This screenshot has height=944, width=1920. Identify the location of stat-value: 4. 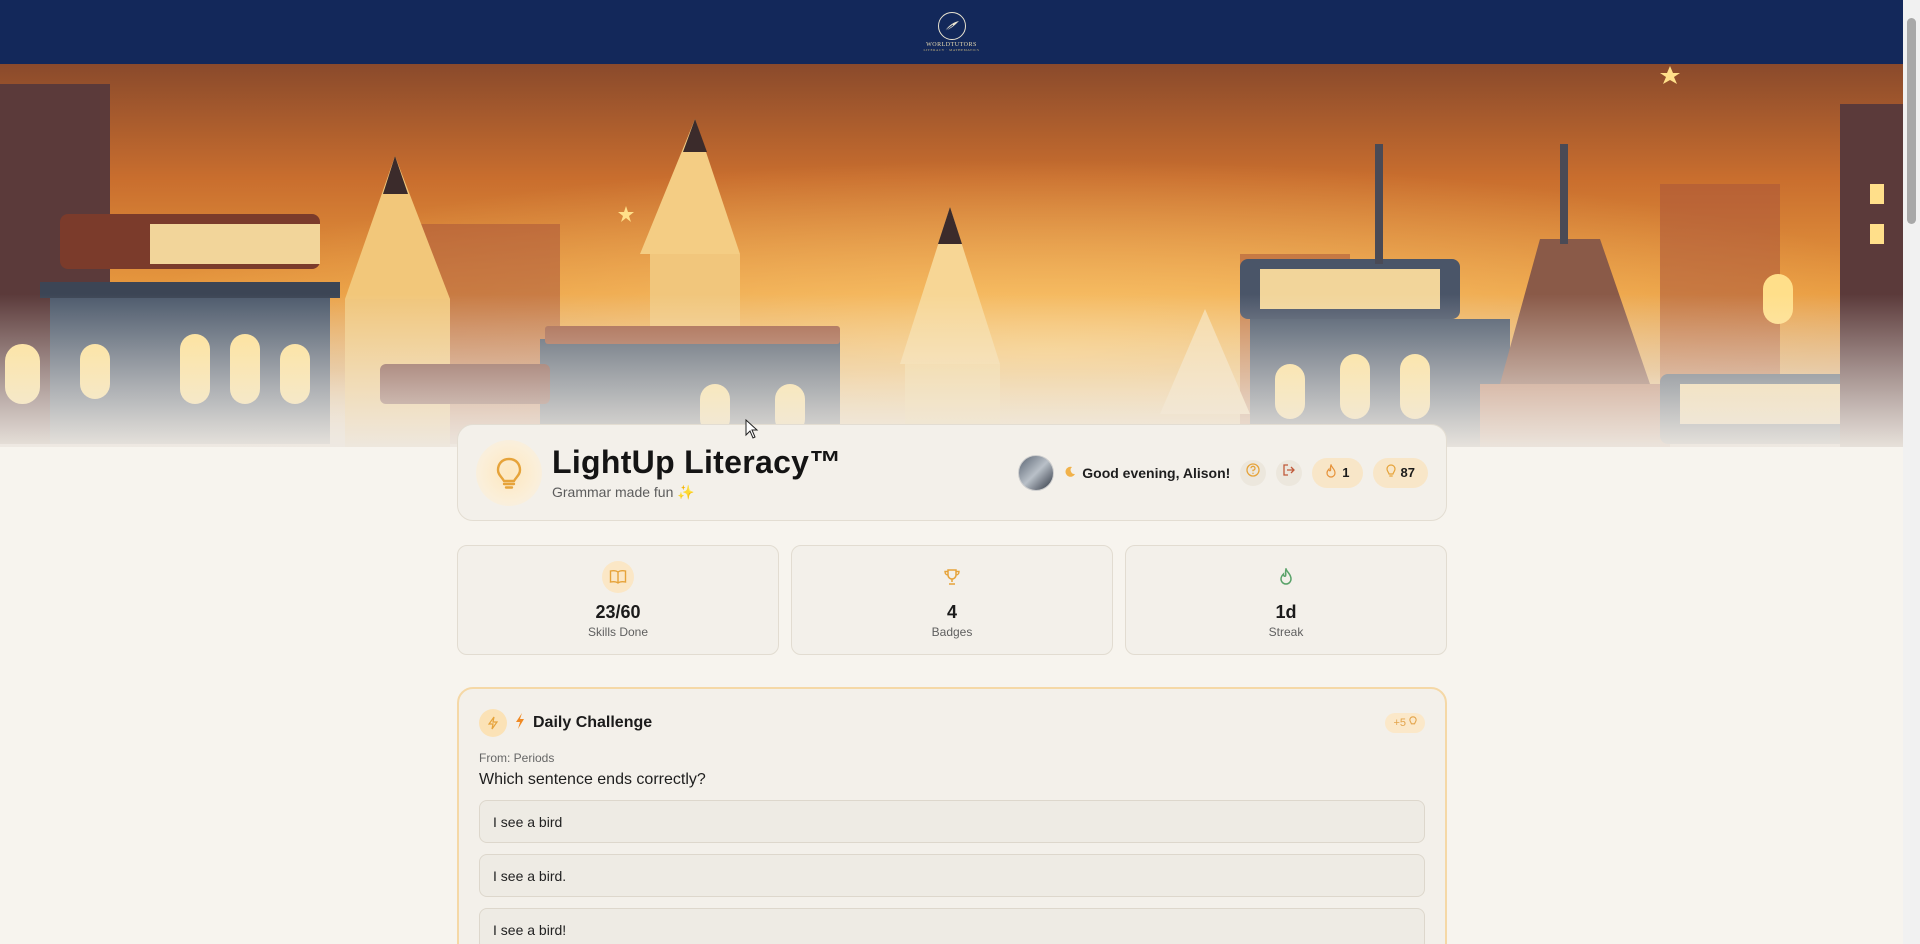
(951, 612).